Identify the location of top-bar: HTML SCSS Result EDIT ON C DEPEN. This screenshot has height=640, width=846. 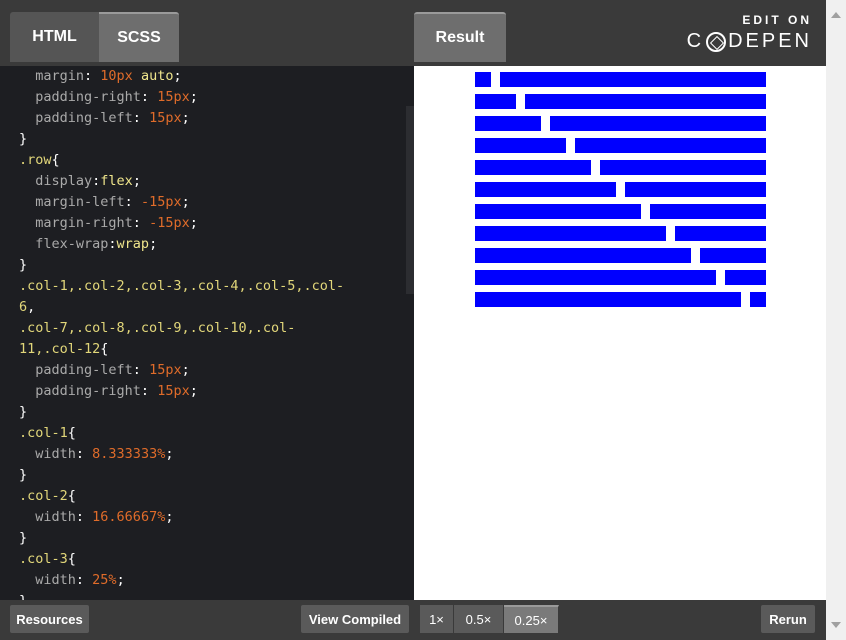
(423, 33).